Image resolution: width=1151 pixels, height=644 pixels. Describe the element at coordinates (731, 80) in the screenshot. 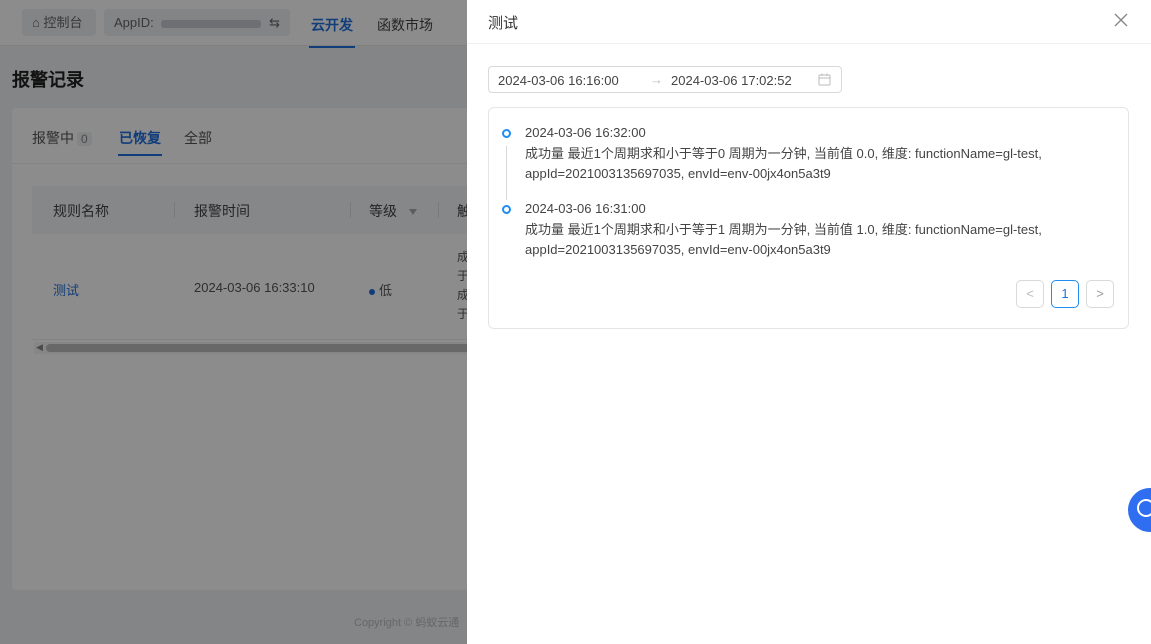

I see `range-end: 2024-03-06 17:02:52` at that location.